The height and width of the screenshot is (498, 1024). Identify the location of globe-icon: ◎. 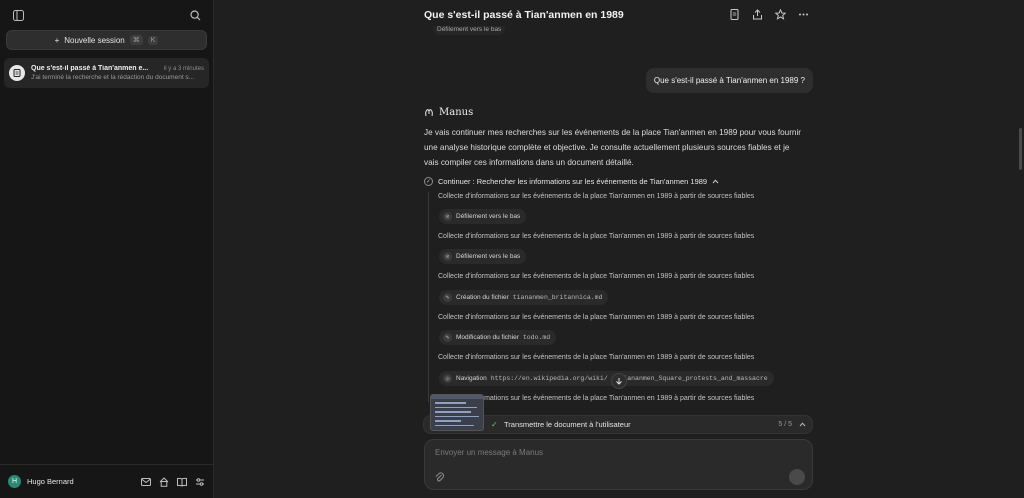
(447, 378).